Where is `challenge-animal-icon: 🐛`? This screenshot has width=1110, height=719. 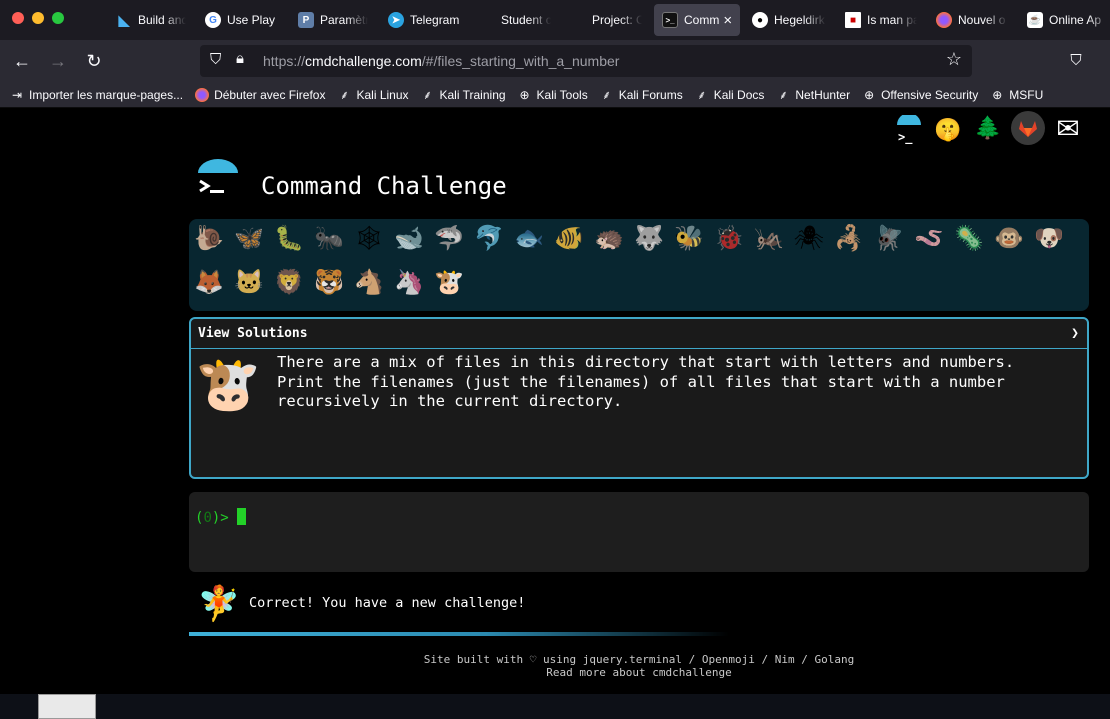
challenge-animal-icon: 🐛 is located at coordinates (289, 239).